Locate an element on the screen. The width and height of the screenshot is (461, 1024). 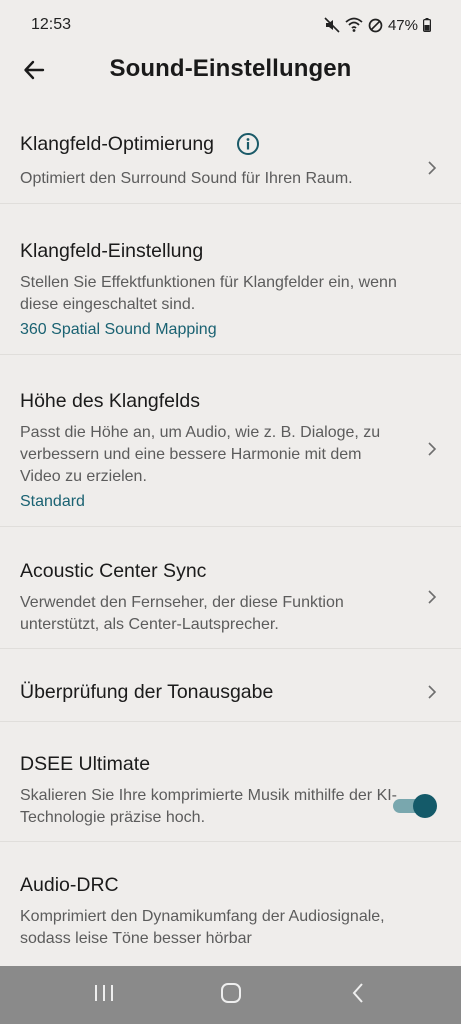
arrow-left-icon is located at coordinates (34, 72).